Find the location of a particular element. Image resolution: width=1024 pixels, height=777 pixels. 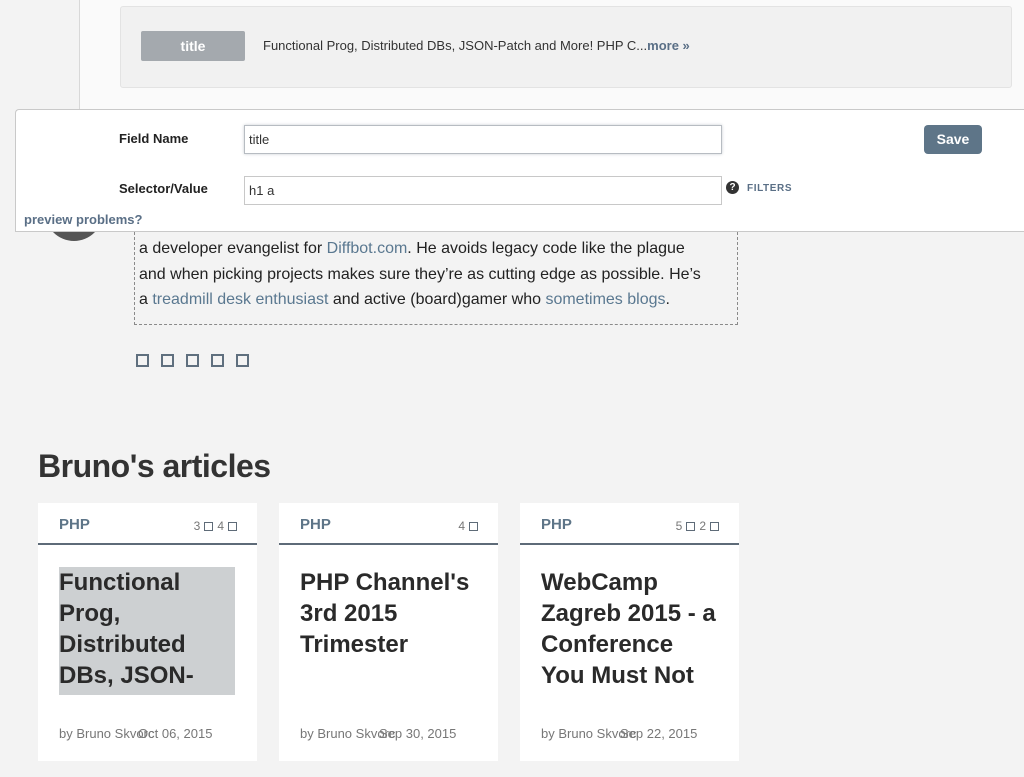

selector-input: h1 a is located at coordinates (483, 190).